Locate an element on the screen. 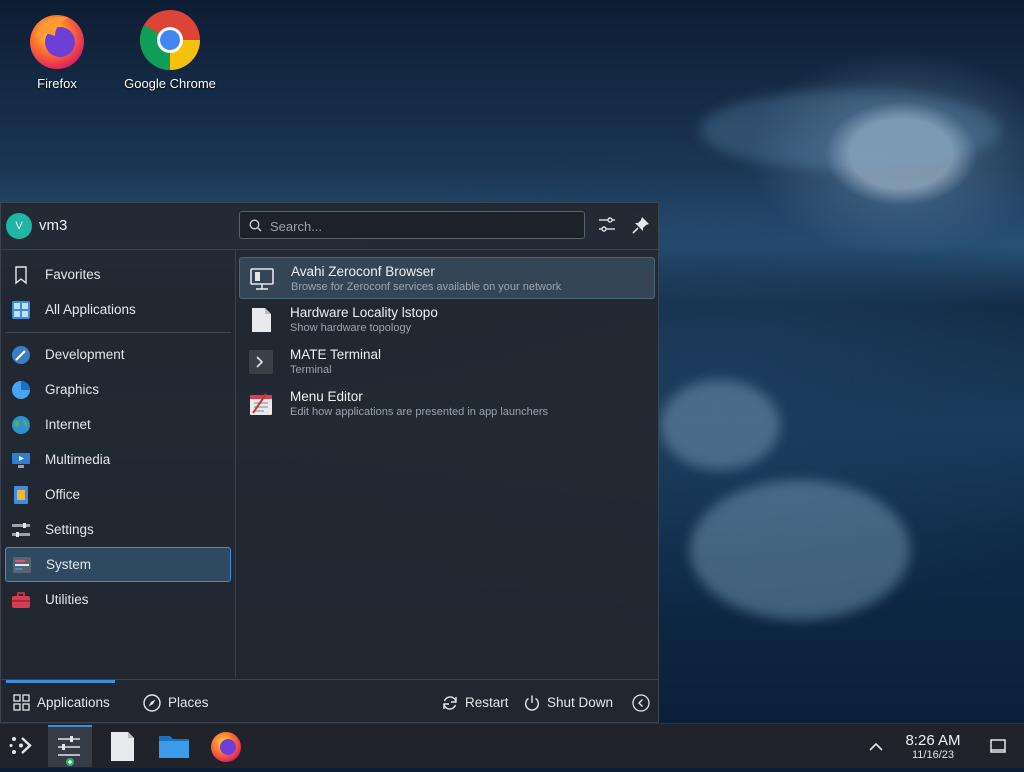  app-name: Avahi Zeroconf Browser is located at coordinates (363, 271).